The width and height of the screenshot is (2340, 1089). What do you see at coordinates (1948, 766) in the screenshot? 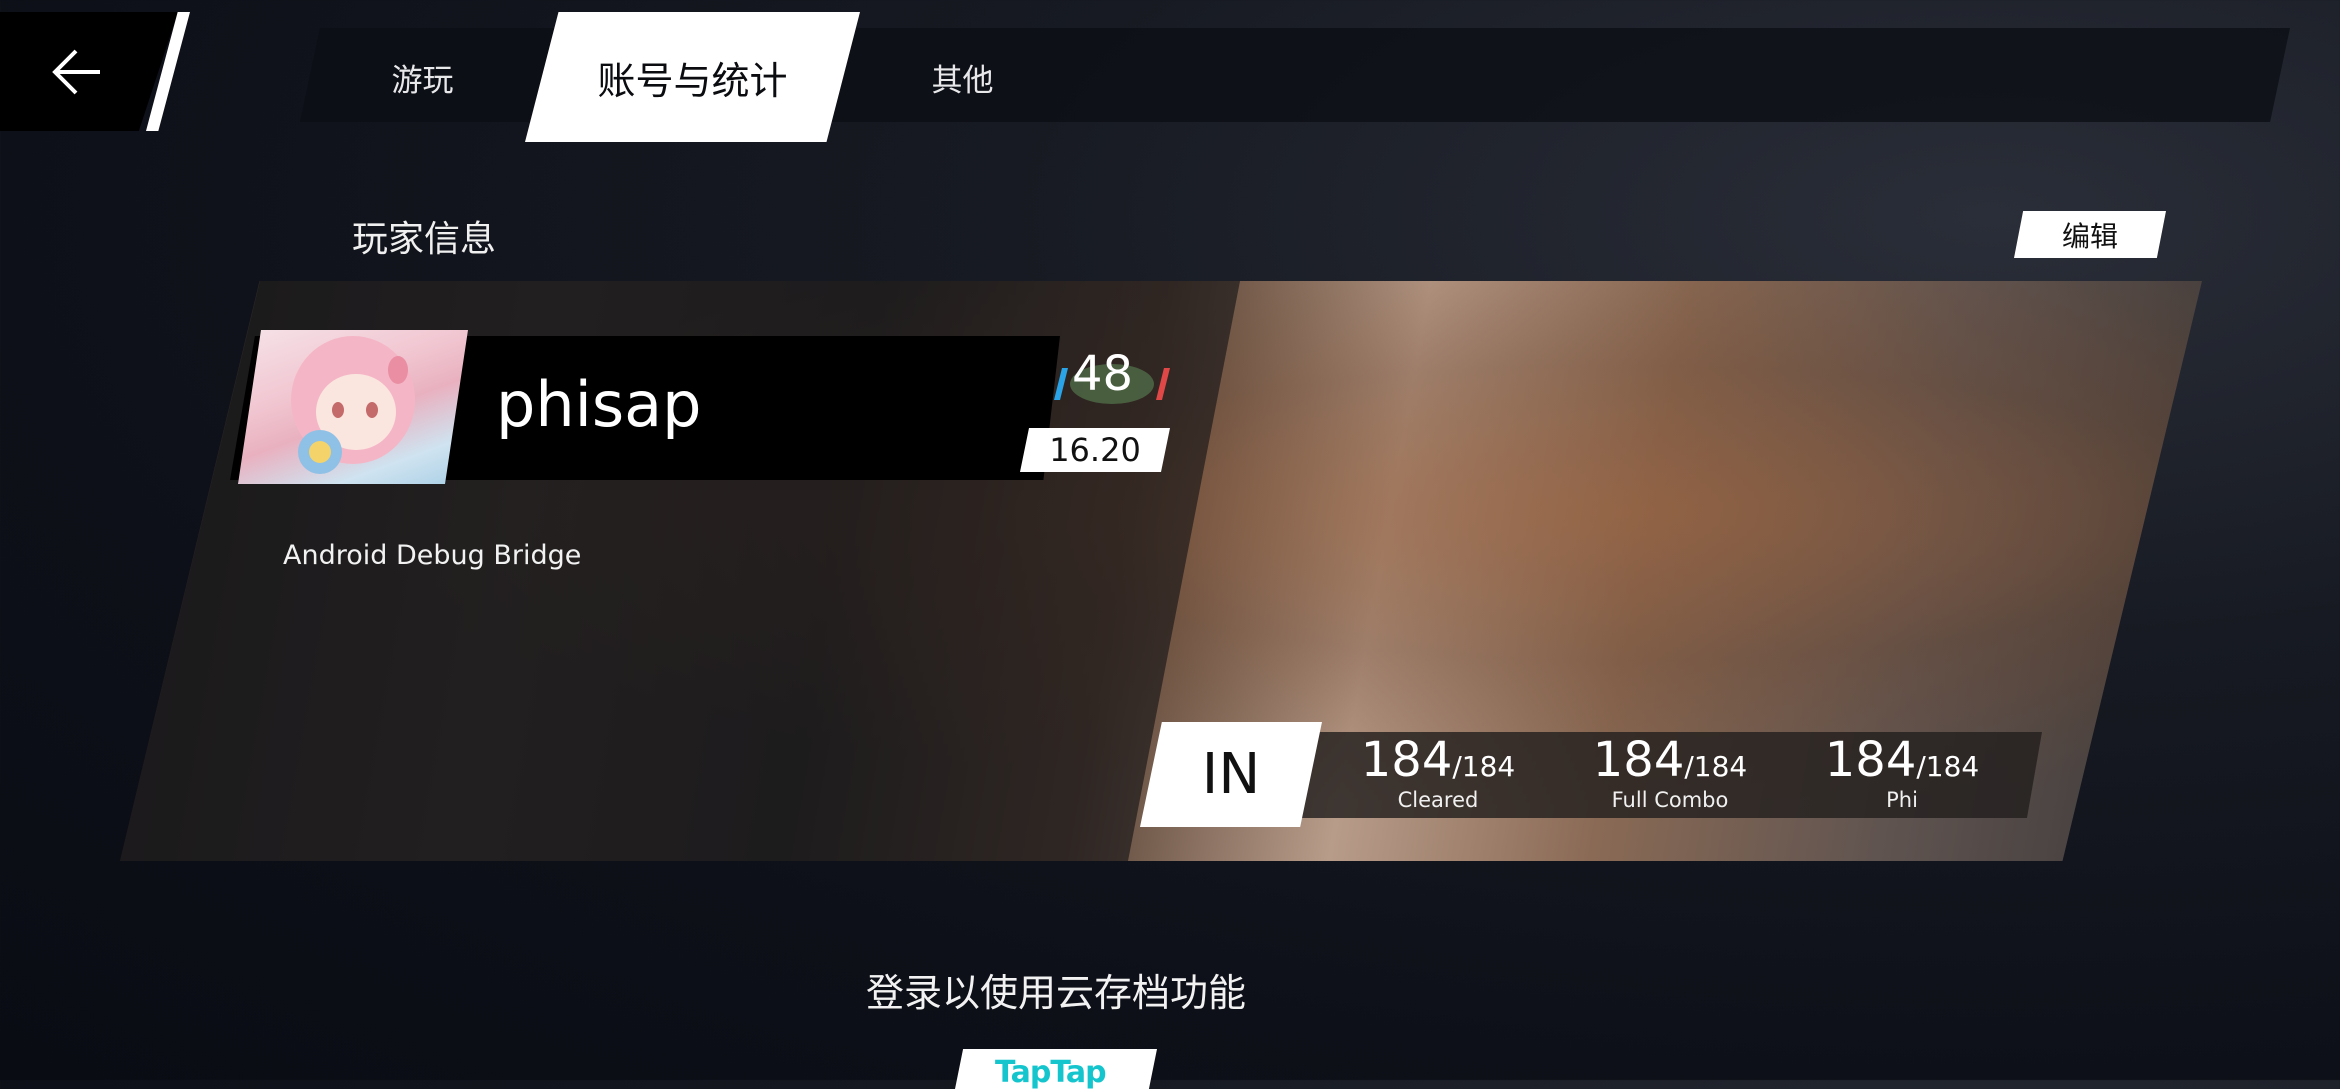
I see `stat-phi-total: /184` at bounding box center [1948, 766].